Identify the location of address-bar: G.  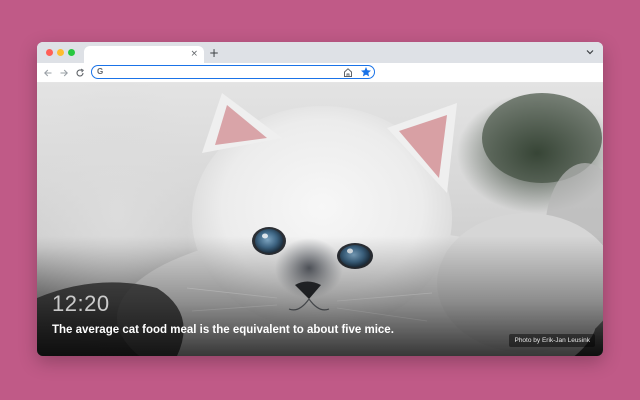
(233, 72).